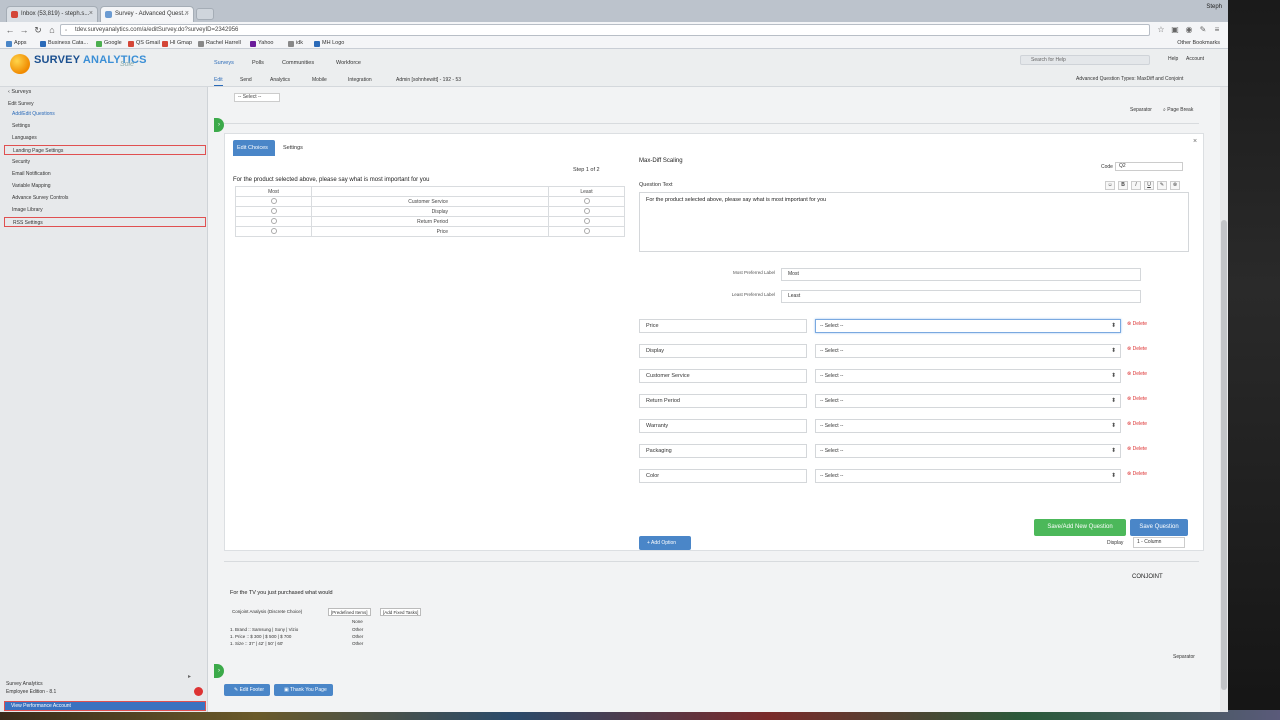  Describe the element at coordinates (319, 80) in the screenshot. I see `subnav-mobile: Mobile` at that location.